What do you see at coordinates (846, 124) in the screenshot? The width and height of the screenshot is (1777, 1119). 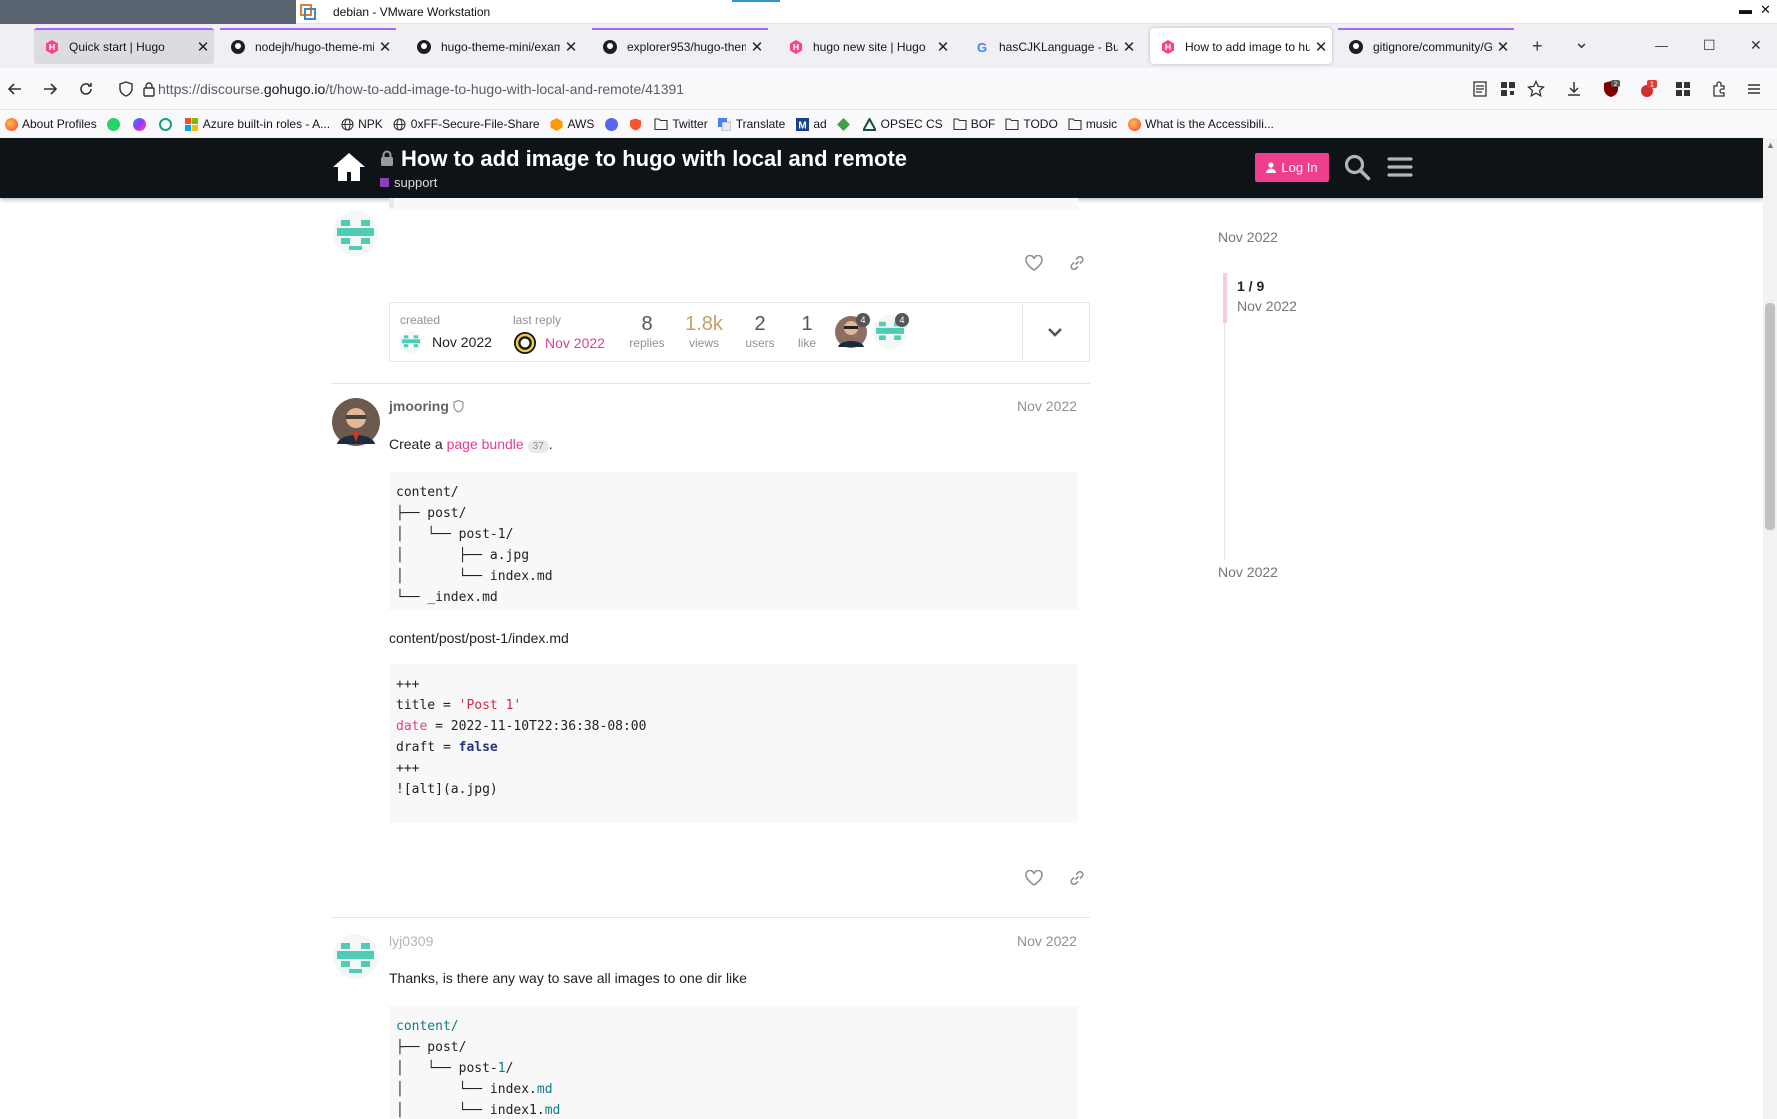 I see `bookmark-diamond` at bounding box center [846, 124].